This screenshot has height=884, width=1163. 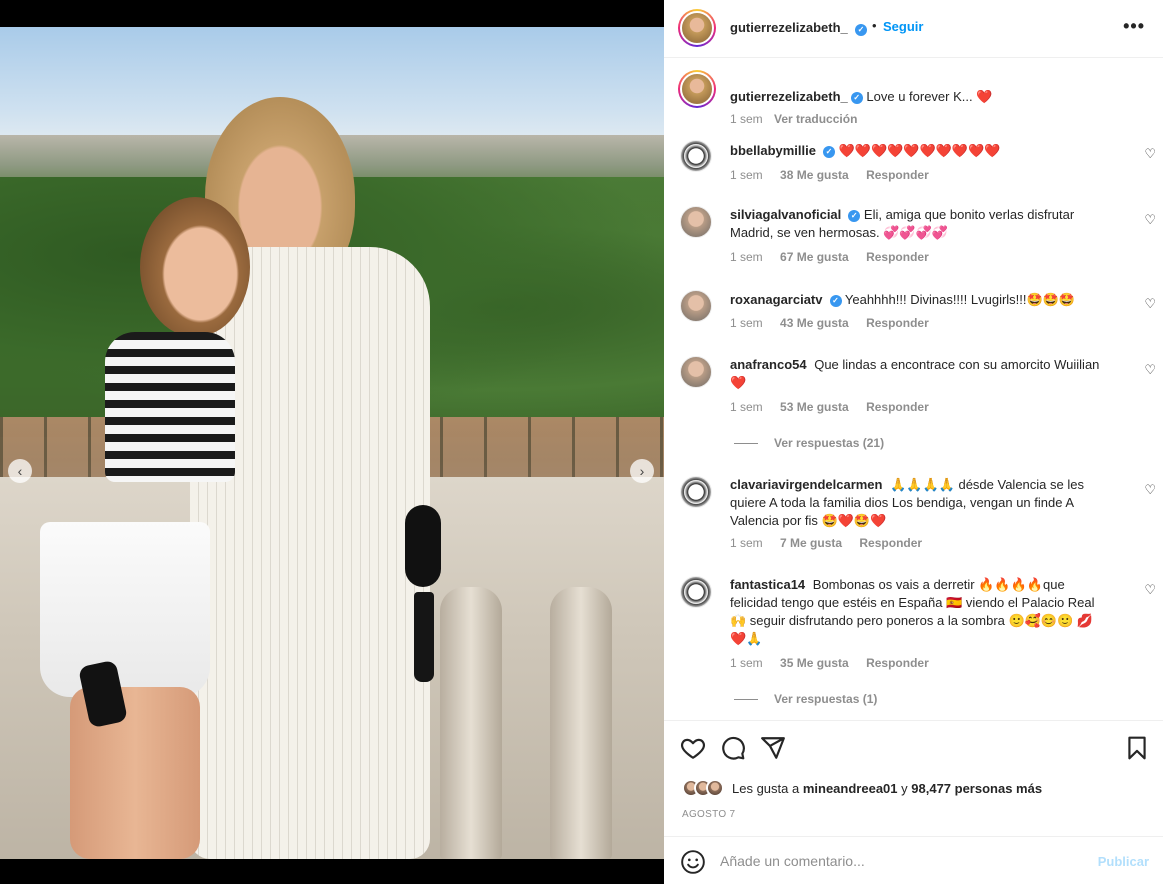 What do you see at coordinates (789, 96) in the screenshot?
I see `caption-username: gutierrezelizabeth_` at bounding box center [789, 96].